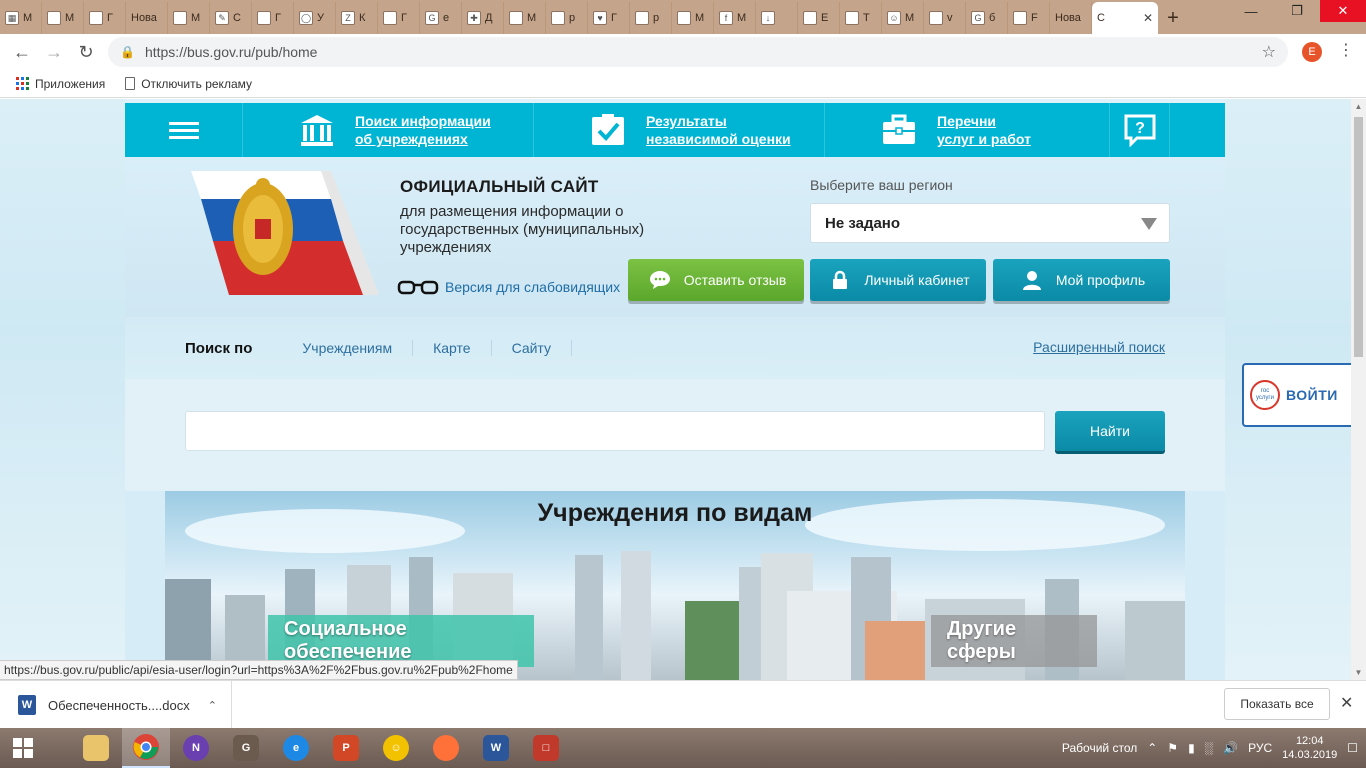 The image size is (1366, 768). I want to click on search-button: Найти, so click(1110, 431).